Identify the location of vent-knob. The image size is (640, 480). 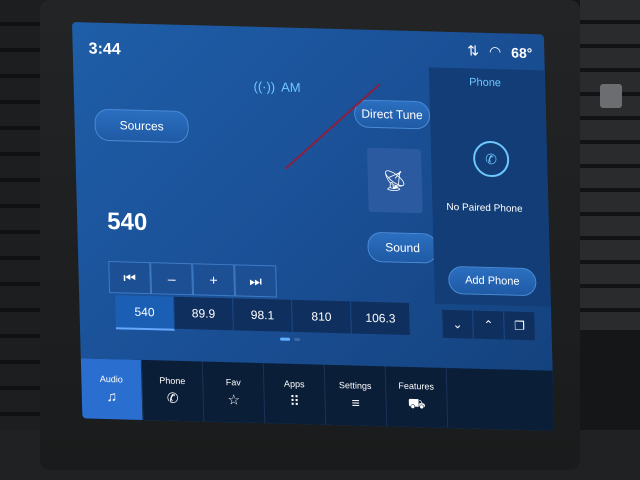
(611, 96).